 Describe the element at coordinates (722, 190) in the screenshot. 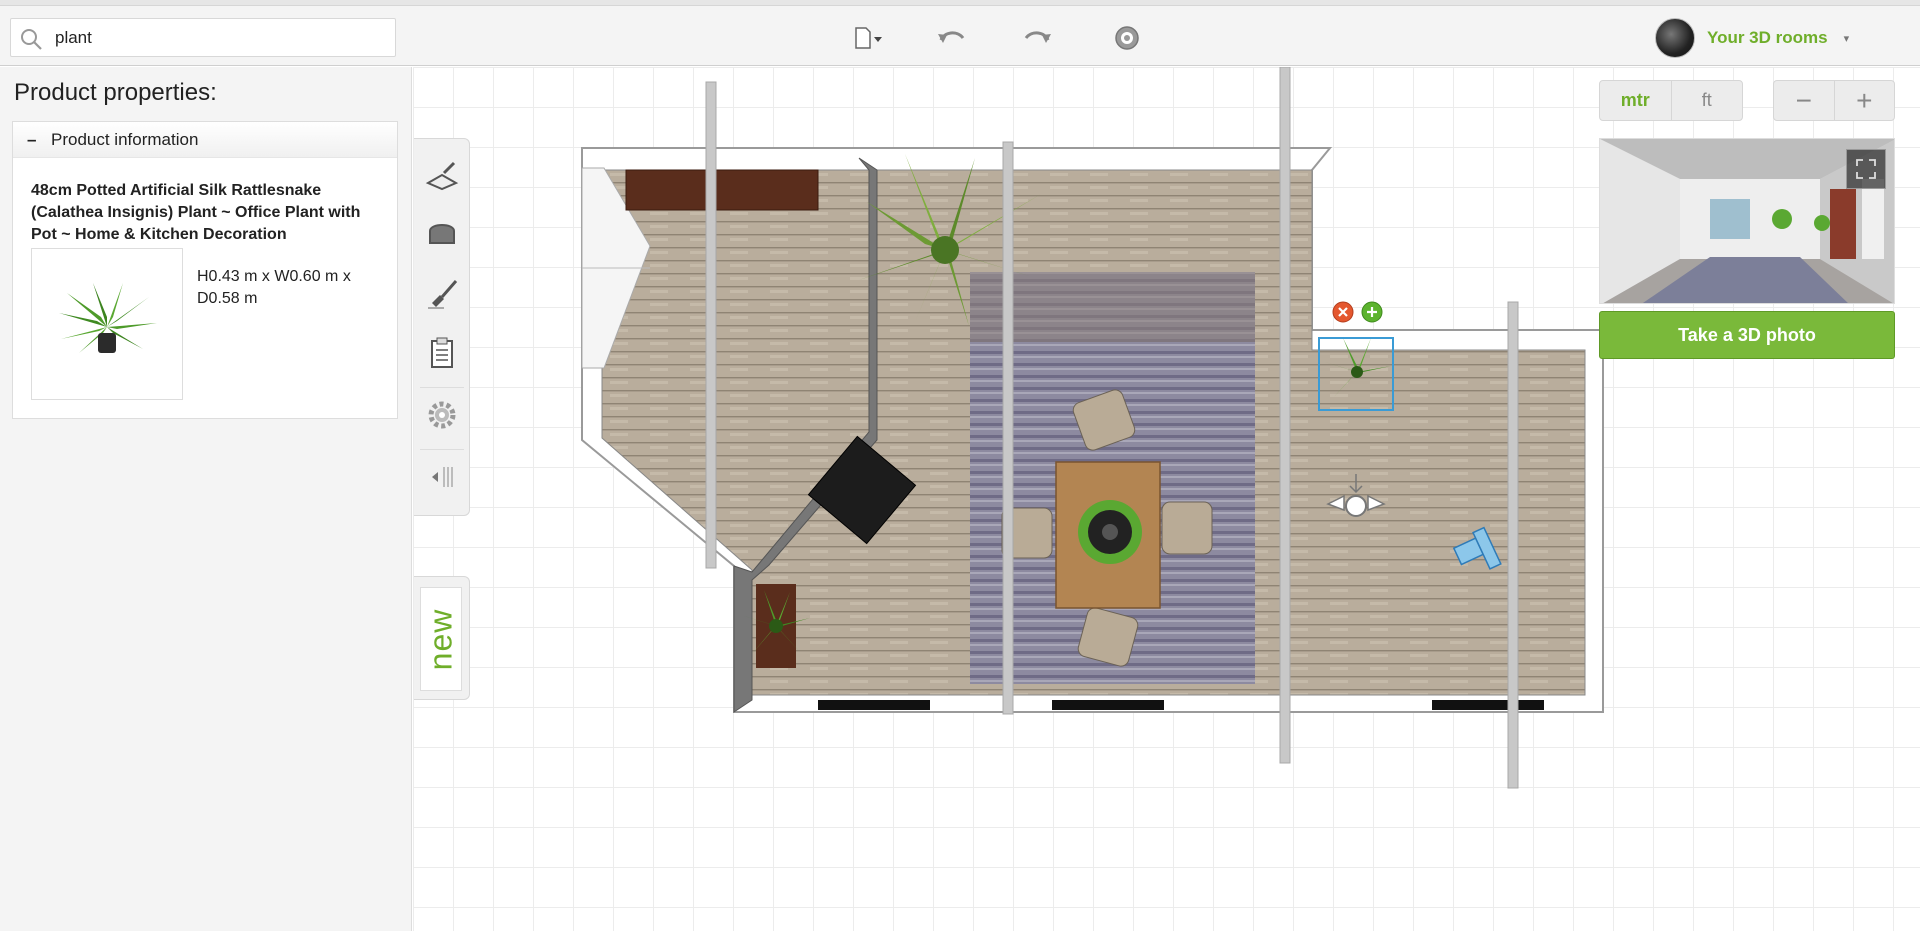

I see `sideboard` at that location.